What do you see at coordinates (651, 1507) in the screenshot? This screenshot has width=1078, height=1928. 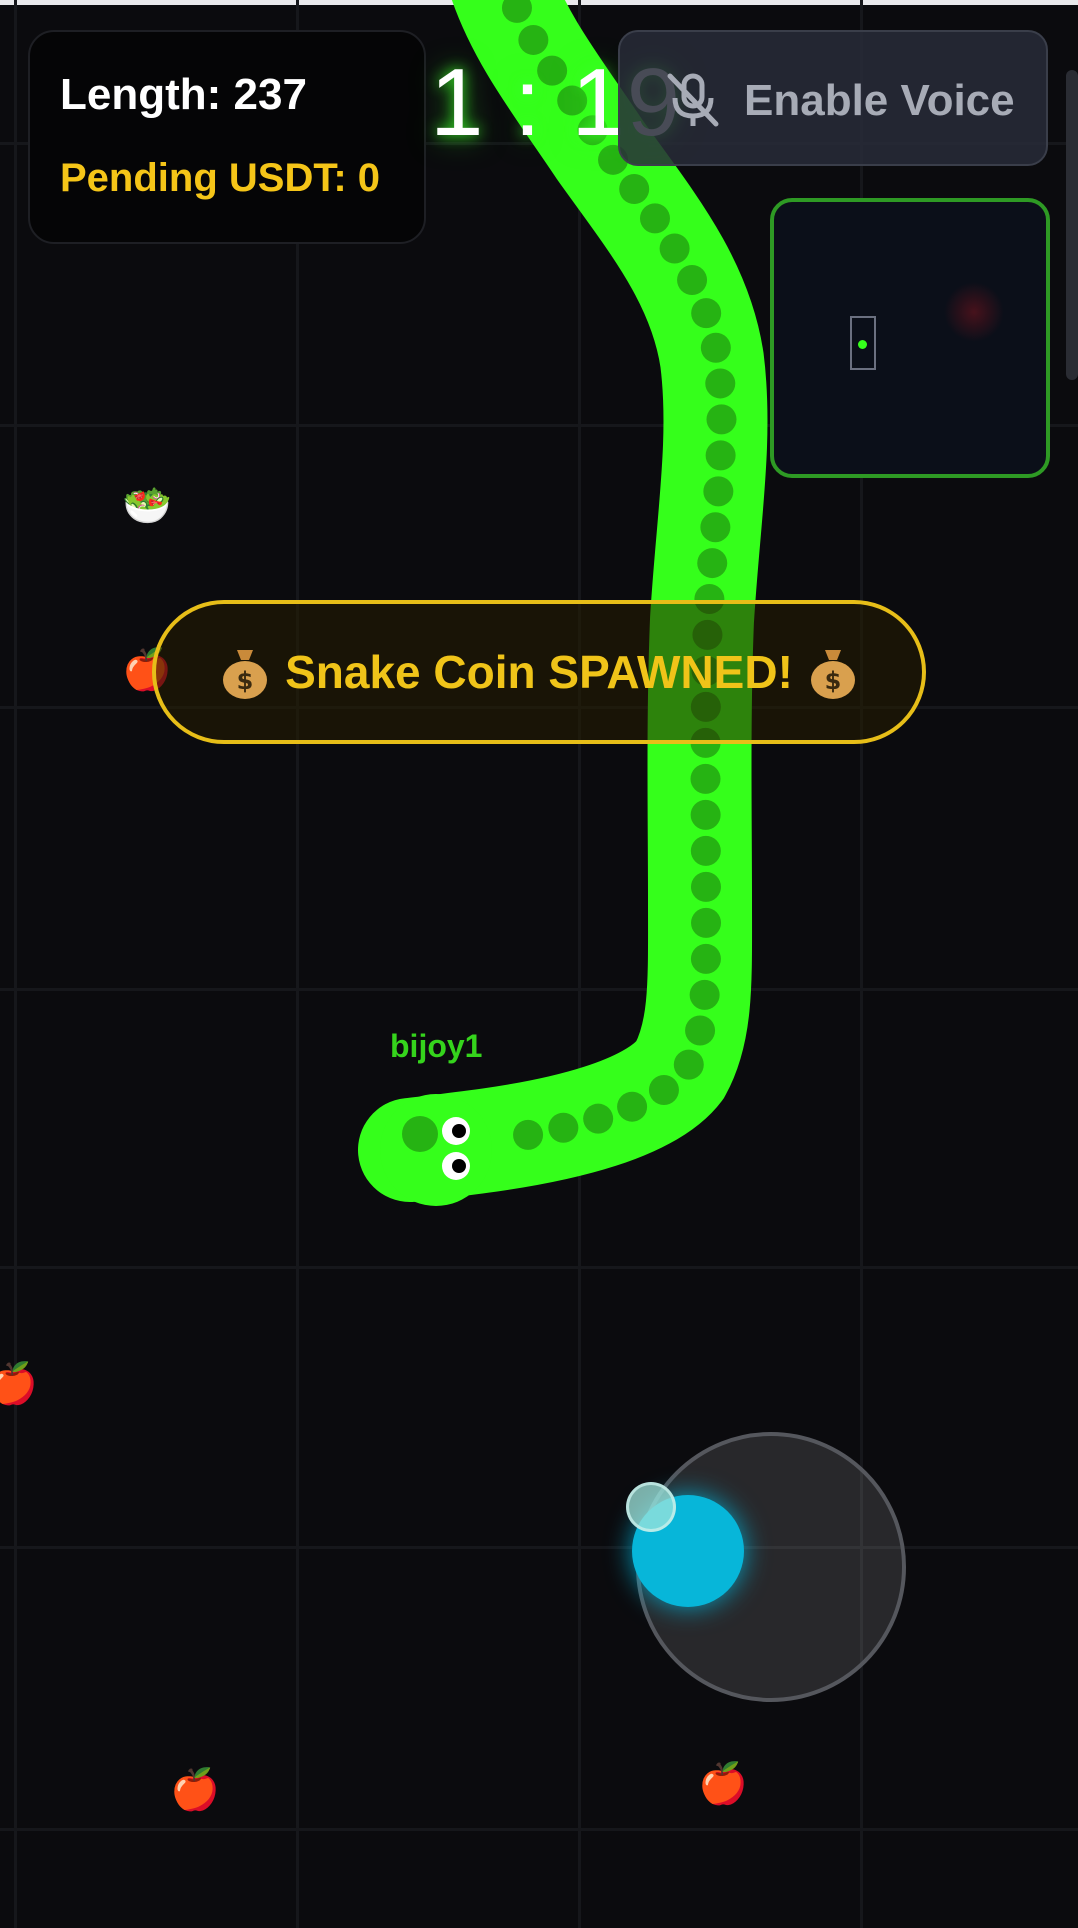 I see `joystick-touch-indicator` at bounding box center [651, 1507].